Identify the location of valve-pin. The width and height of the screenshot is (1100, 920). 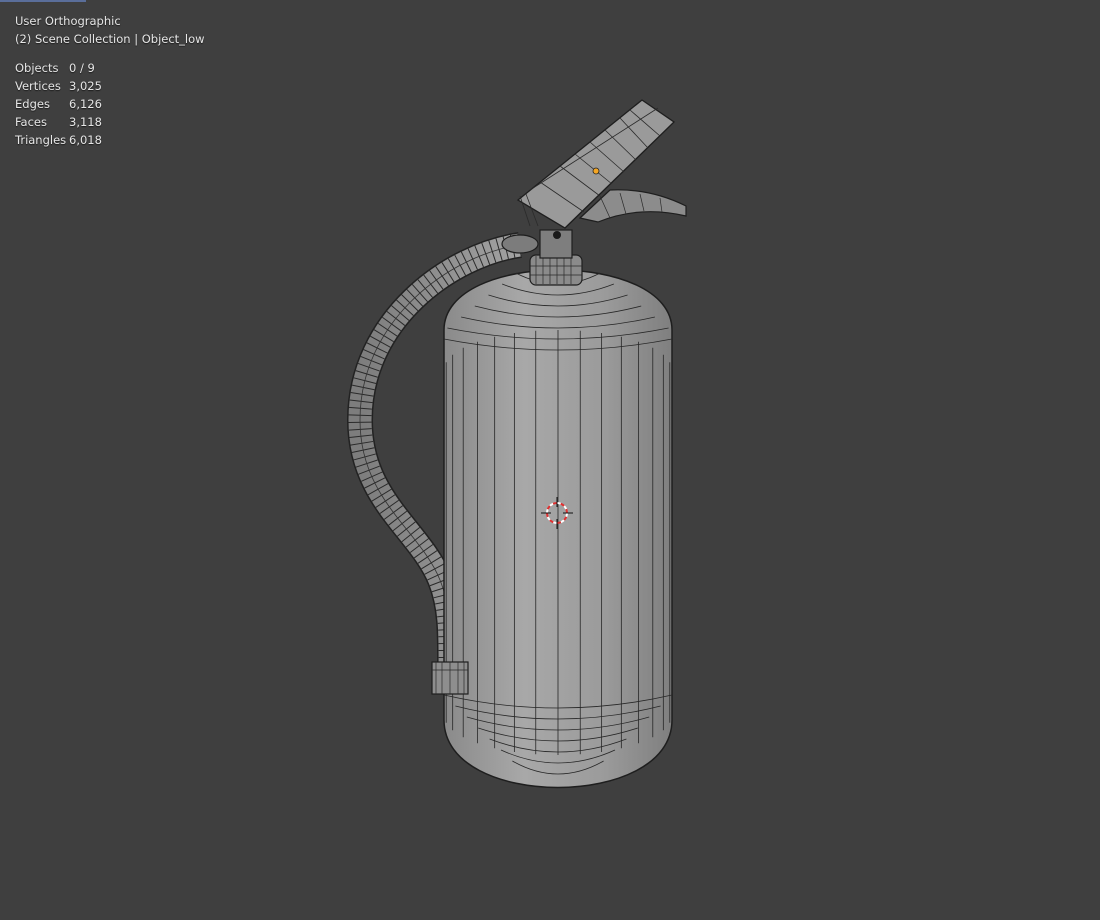
(557, 235).